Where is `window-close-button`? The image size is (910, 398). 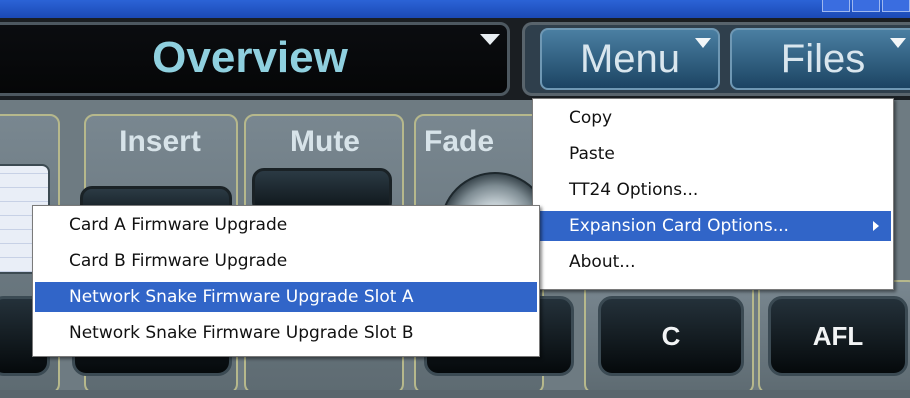
window-close-button is located at coordinates (896, 6).